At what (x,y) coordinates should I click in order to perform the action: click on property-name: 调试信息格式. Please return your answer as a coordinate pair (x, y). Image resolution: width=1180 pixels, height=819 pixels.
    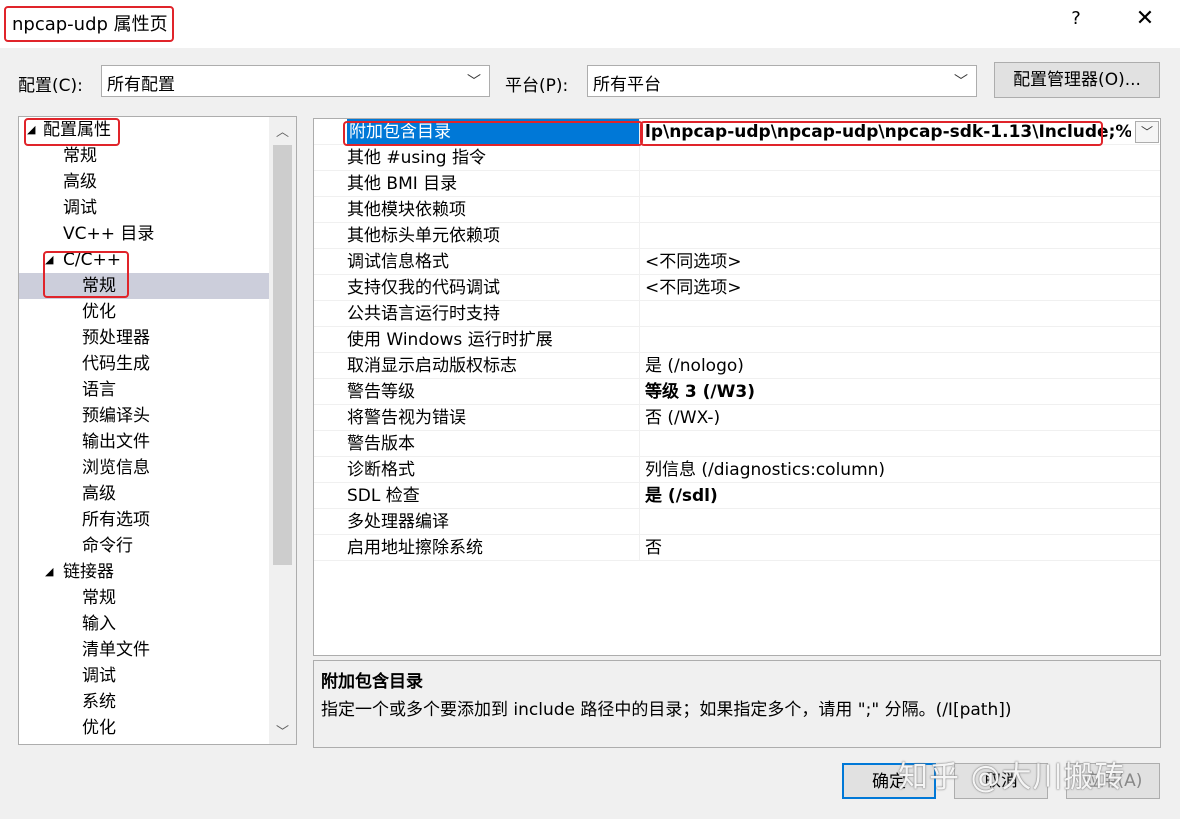
    Looking at the image, I should click on (493, 262).